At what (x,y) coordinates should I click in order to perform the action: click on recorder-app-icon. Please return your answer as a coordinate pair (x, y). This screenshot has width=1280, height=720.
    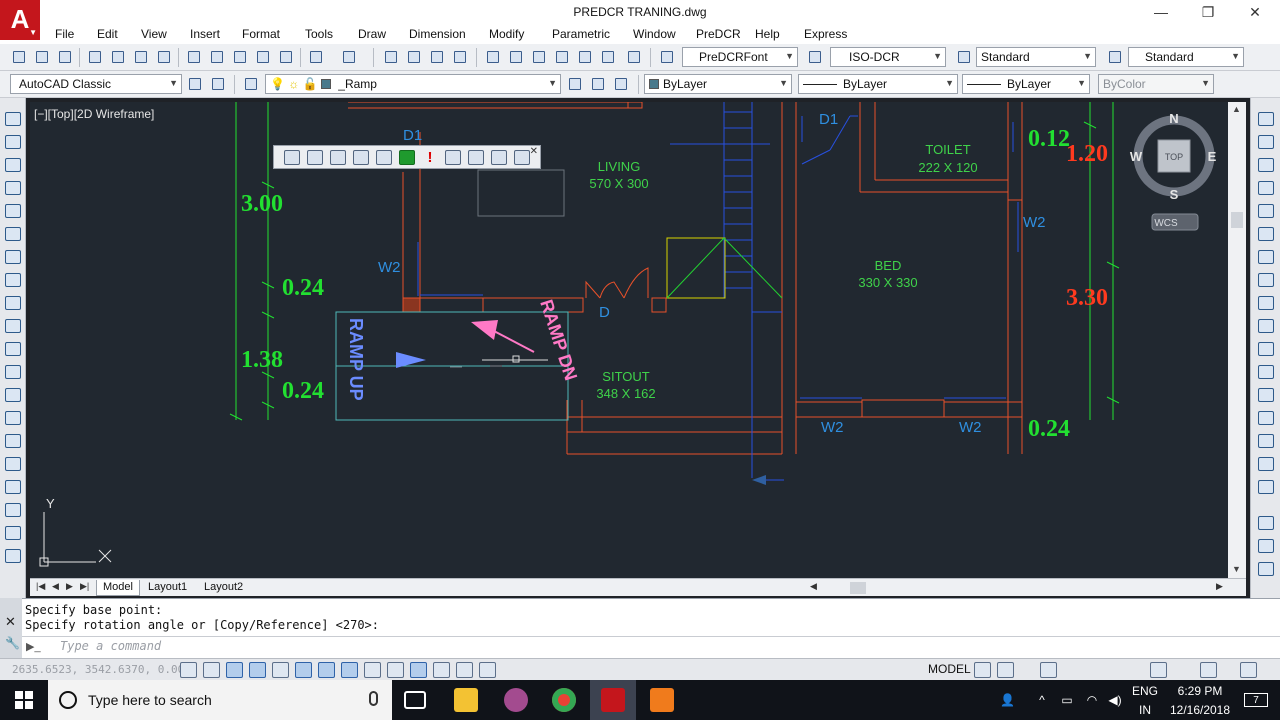
    Looking at the image, I should click on (662, 700).